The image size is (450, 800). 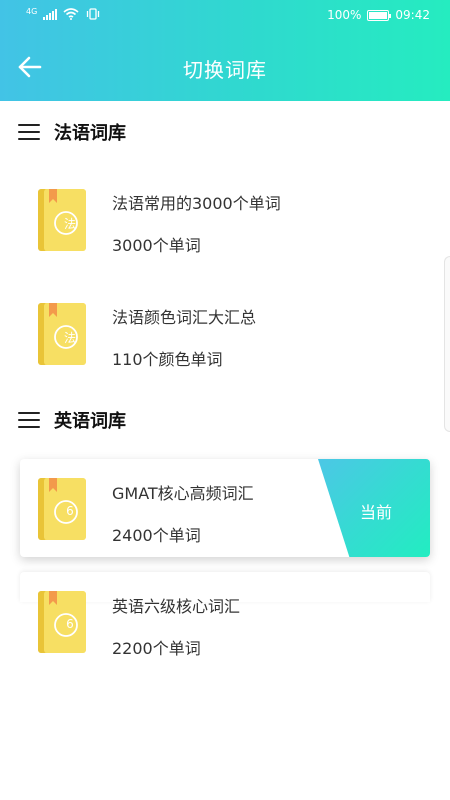 I want to click on book-word-count: 2400个单词, so click(x=156, y=535).